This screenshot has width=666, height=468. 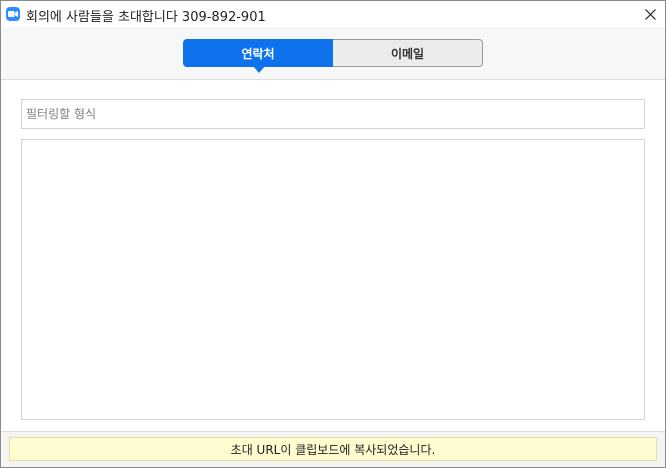 What do you see at coordinates (146, 17) in the screenshot?
I see `window-title: 회의에 사람들을 초대합니다 309-892-901` at bounding box center [146, 17].